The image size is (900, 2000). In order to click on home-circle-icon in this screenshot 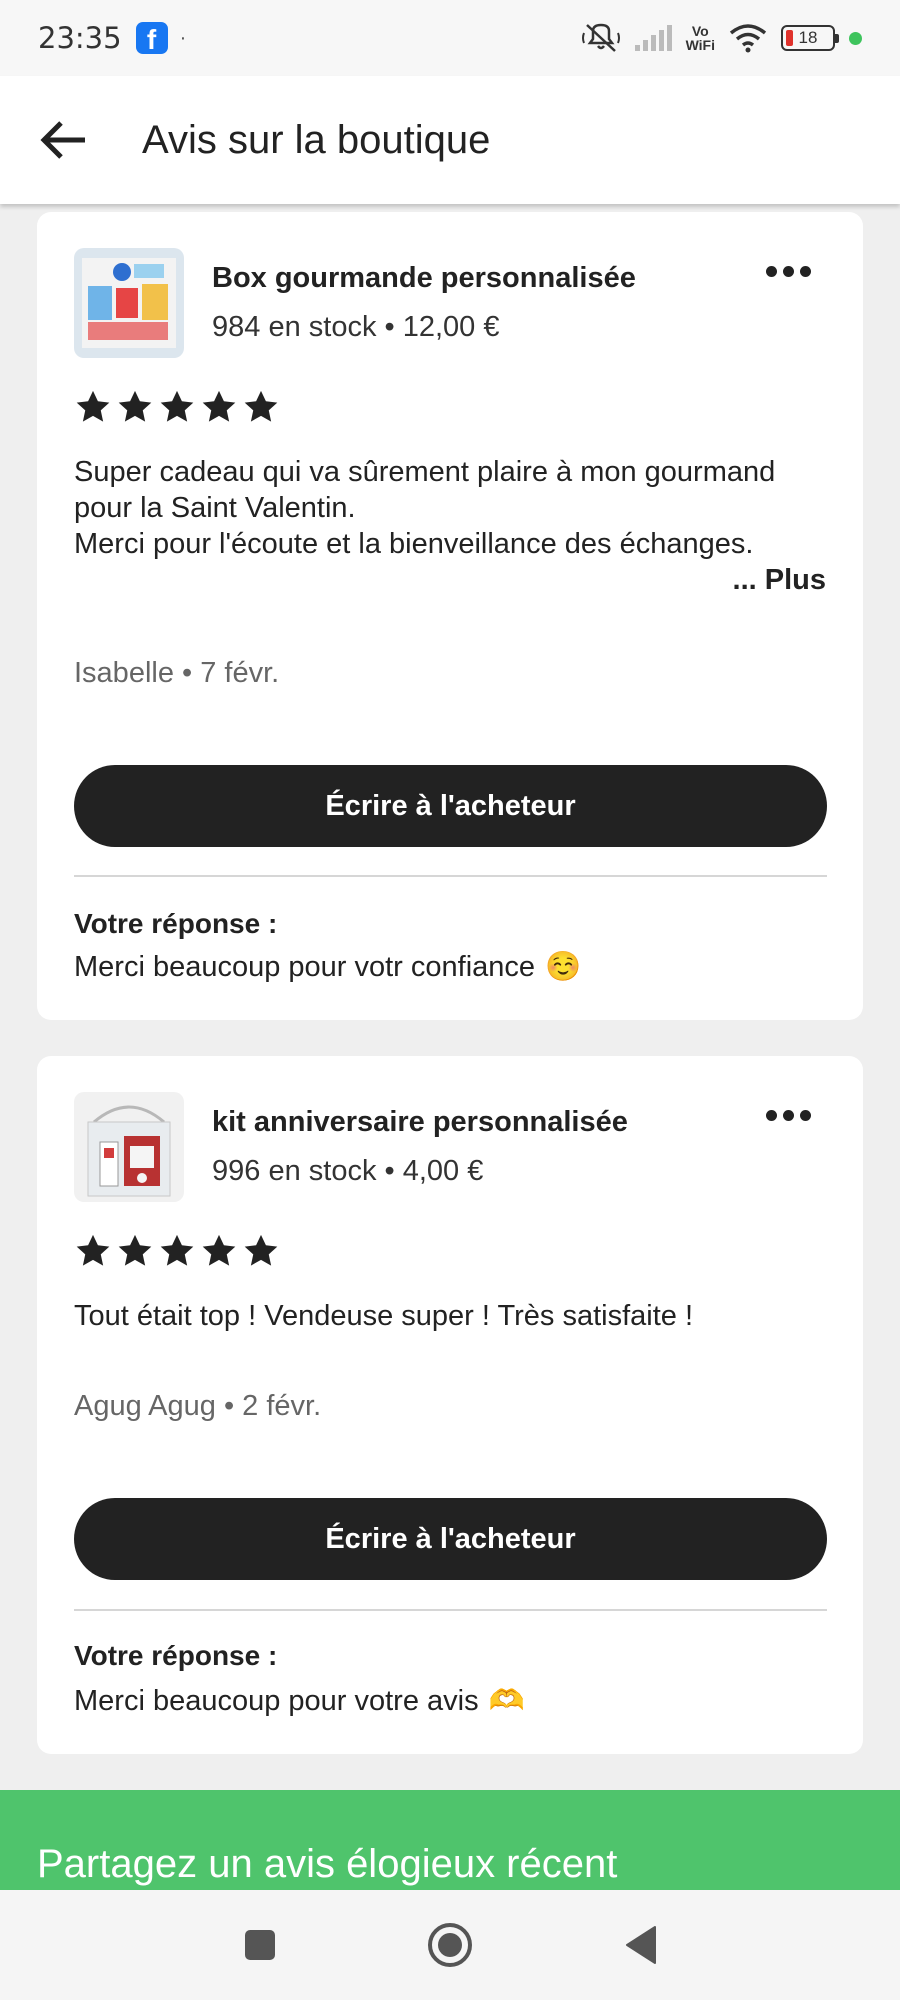, I will do `click(450, 1945)`.